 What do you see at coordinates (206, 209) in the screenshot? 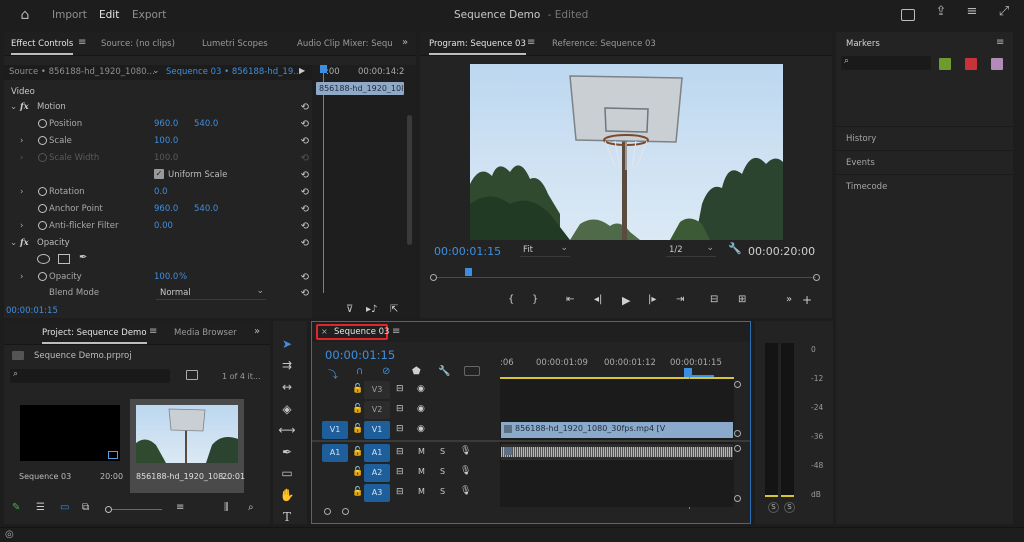
I see `anchor-point-y: 540.0` at bounding box center [206, 209].